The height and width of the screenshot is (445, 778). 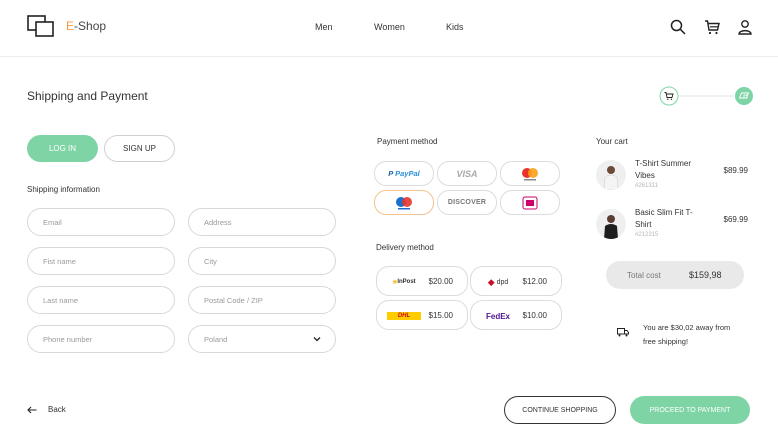 I want to click on page-title: Shipping and Payment, so click(x=87, y=96).